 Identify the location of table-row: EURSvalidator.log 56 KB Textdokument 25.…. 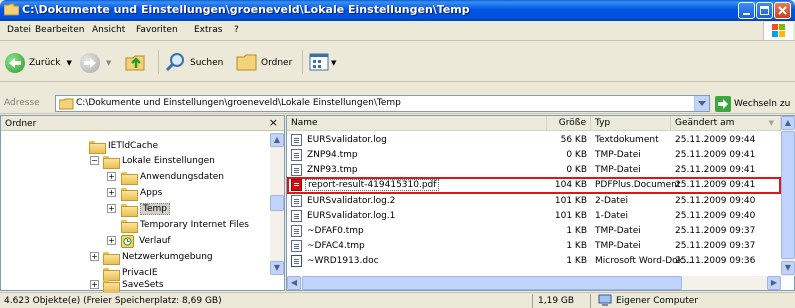
(534, 140).